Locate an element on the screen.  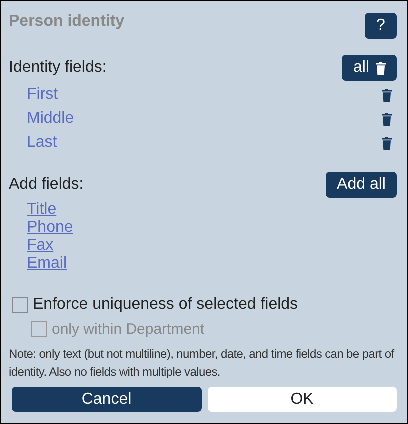
checkbox-label: Enforce uniqueness of selected fields is located at coordinates (165, 305).